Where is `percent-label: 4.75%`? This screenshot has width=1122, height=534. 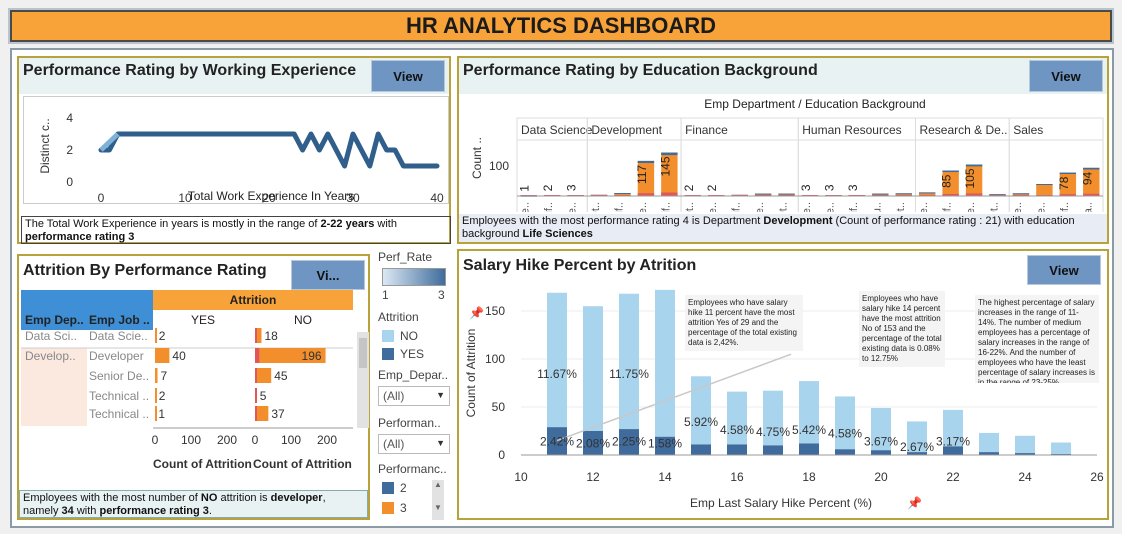 percent-label: 4.75% is located at coordinates (773, 432).